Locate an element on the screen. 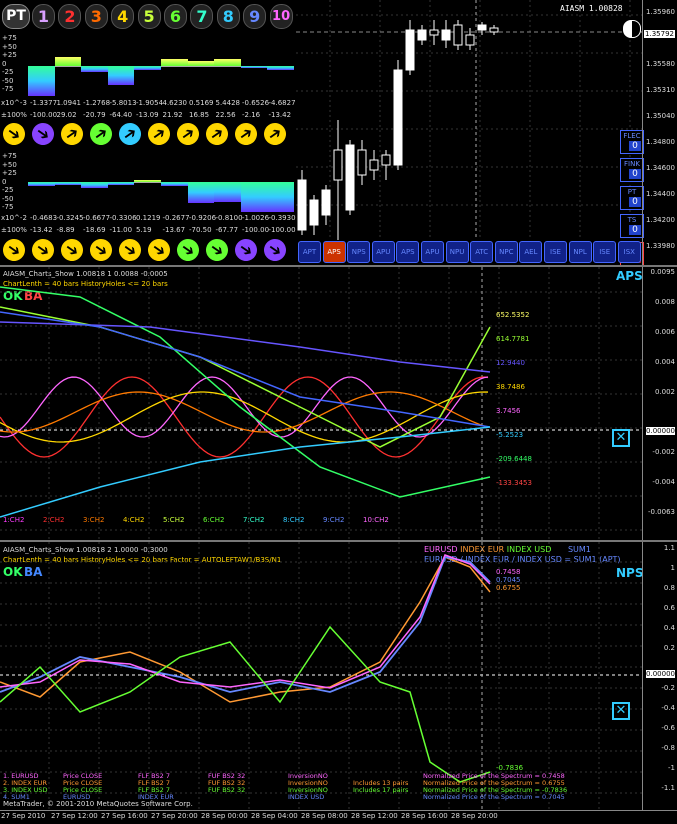 The height and width of the screenshot is (824, 677). pair-button-8: 8 is located at coordinates (228, 16).